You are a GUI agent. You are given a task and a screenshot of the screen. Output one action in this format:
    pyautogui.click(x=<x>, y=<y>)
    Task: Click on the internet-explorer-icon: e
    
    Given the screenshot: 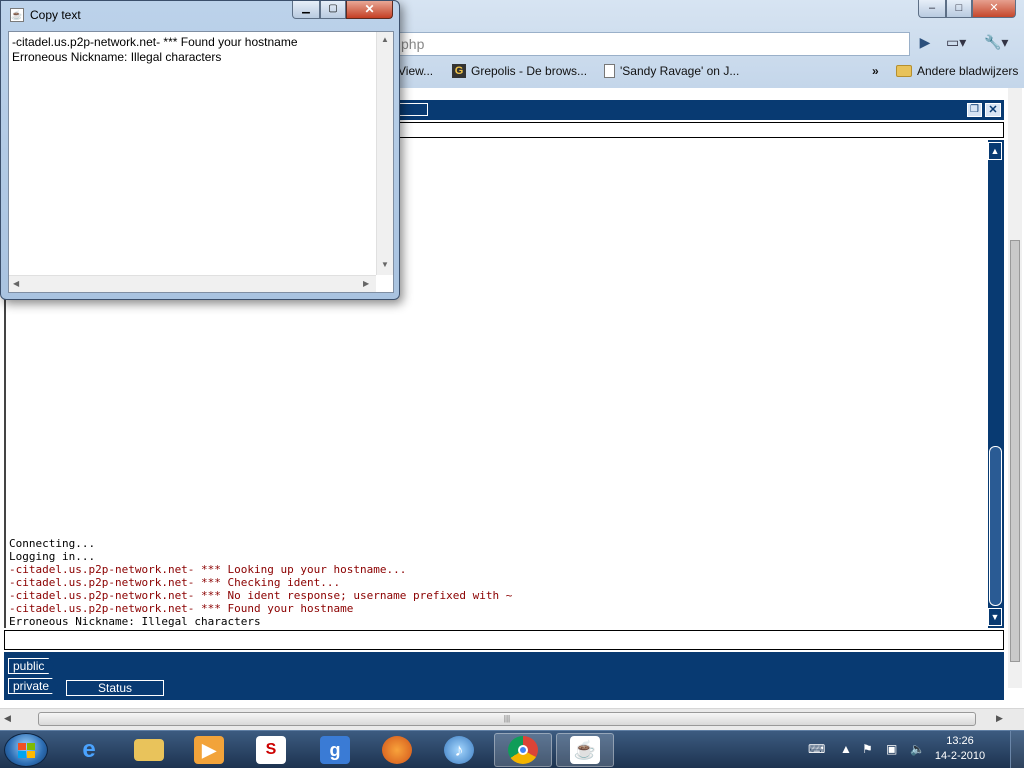 What is the action you would take?
    pyautogui.click(x=89, y=750)
    